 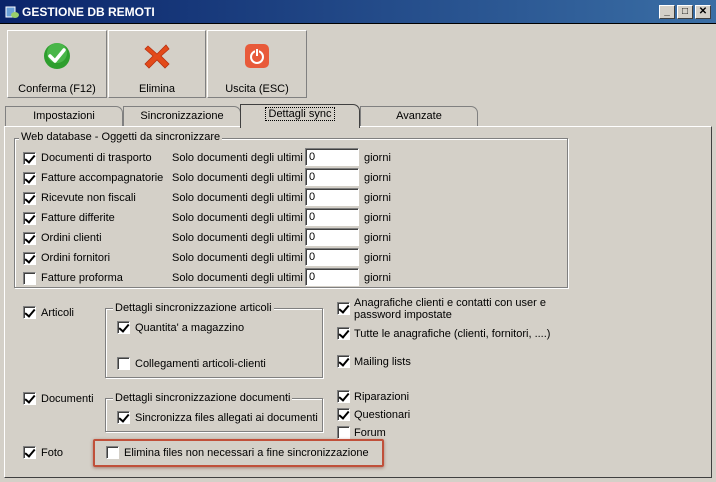 I want to click on articoli-details-title: Dettagli sincronizzazione articoli, so click(x=193, y=308).